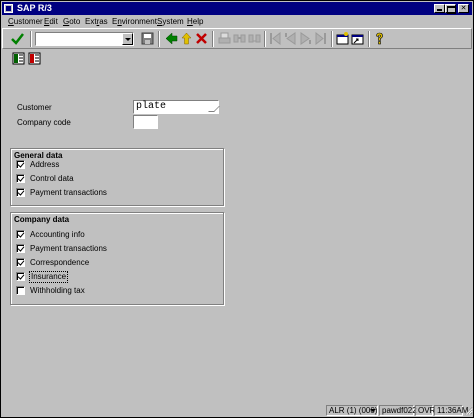  What do you see at coordinates (60, 262) in the screenshot?
I see `correspondence-label: Correspondence` at bounding box center [60, 262].